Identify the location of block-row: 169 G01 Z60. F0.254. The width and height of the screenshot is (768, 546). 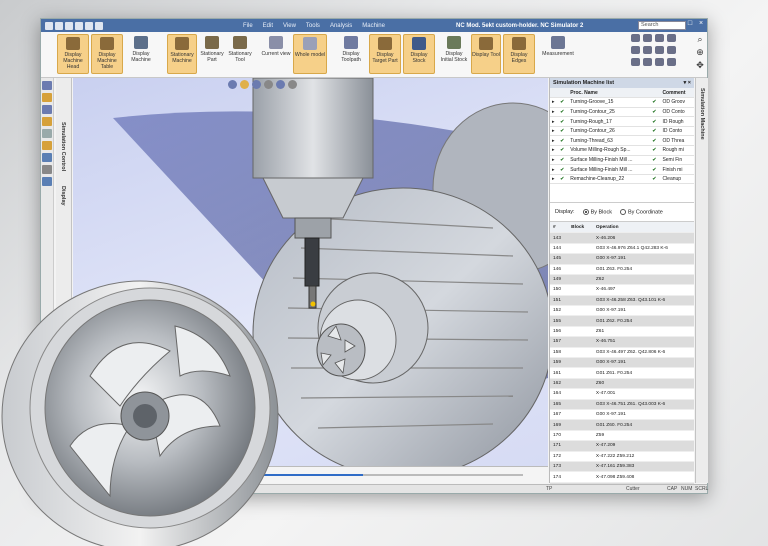
(622, 425).